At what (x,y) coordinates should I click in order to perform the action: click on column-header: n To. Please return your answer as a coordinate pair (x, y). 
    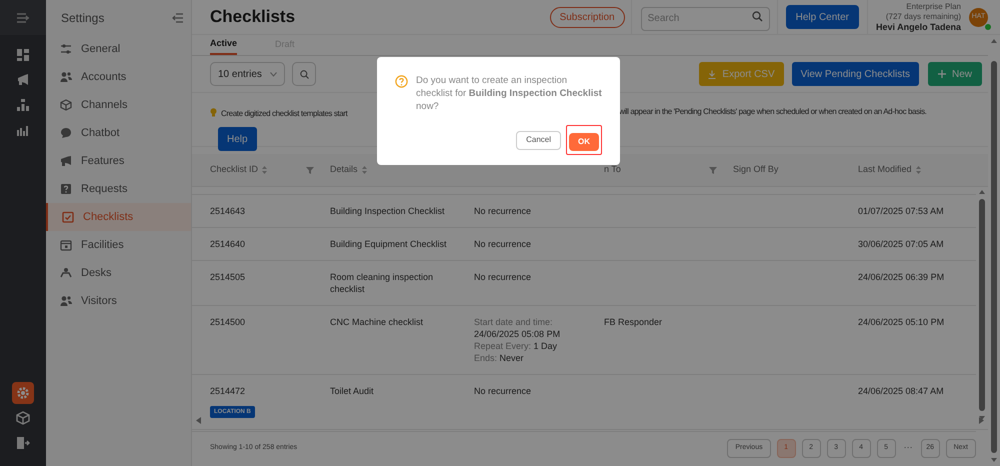
    Looking at the image, I should click on (612, 170).